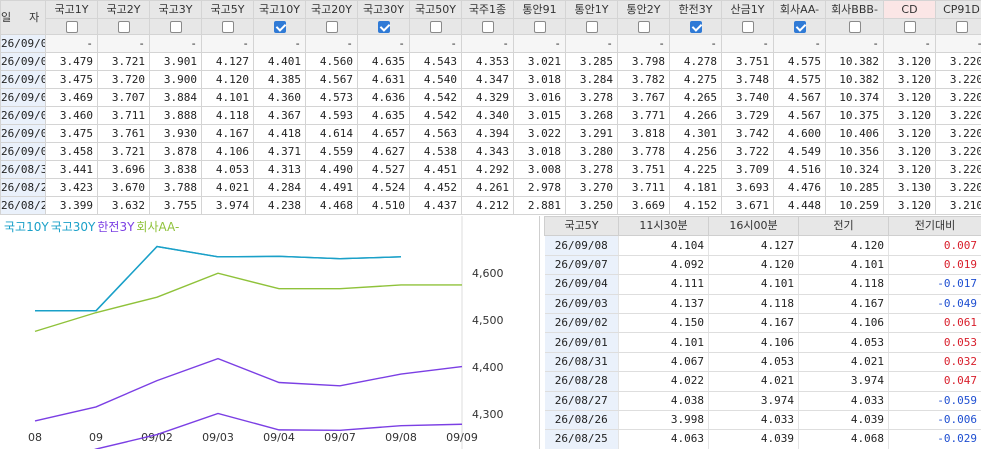 The image size is (981, 449). I want to click on row-date: 26/09/07, so click(23, 79).